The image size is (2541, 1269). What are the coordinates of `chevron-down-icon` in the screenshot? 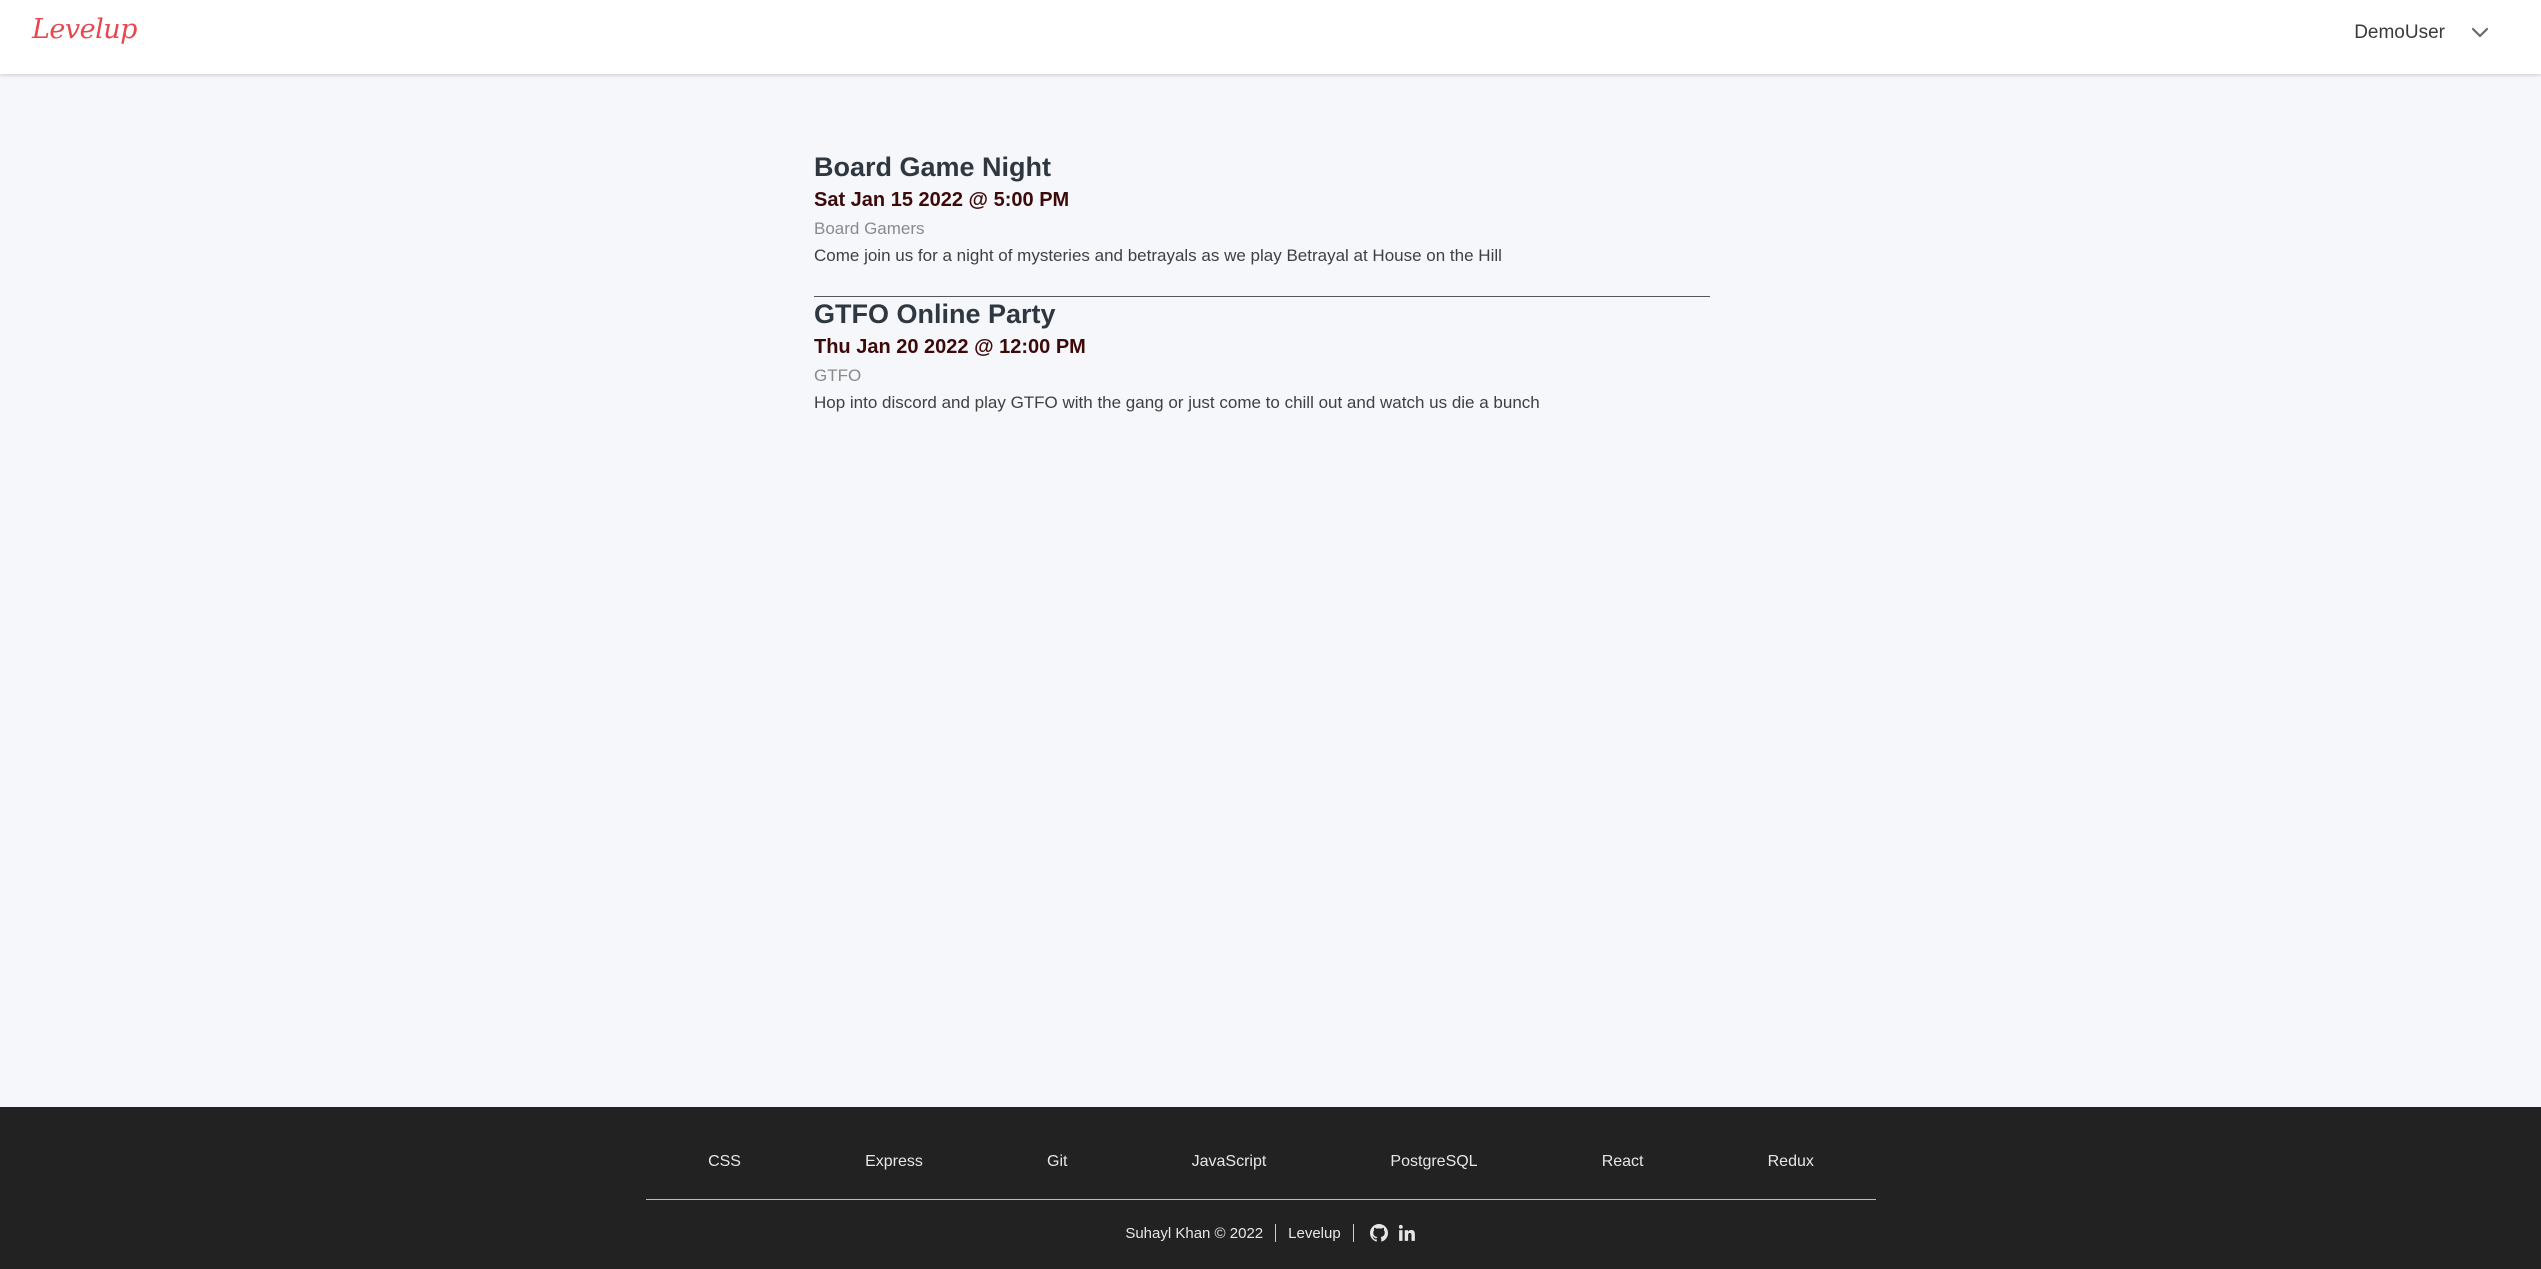 It's located at (2480, 33).